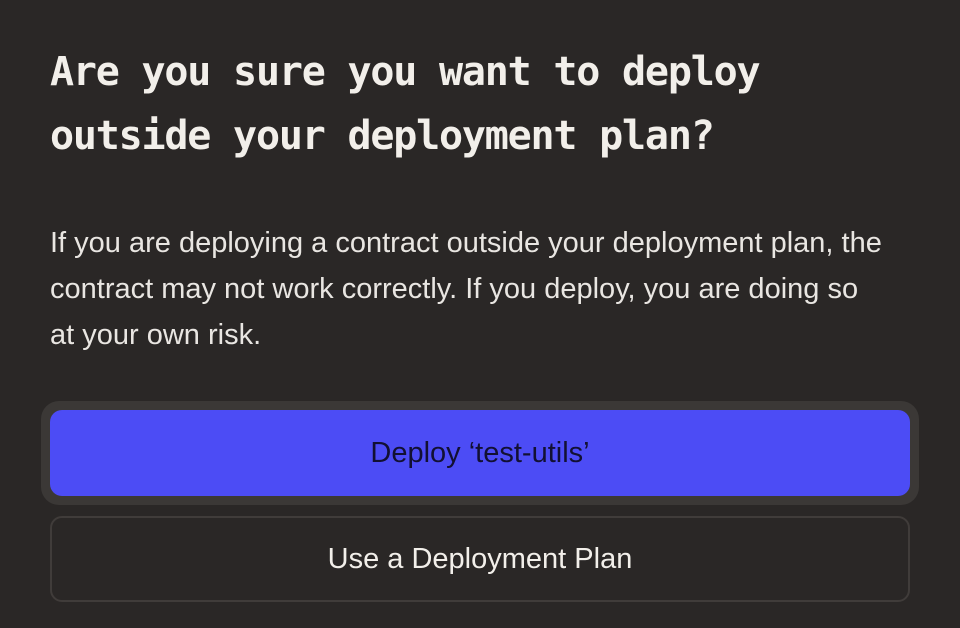 Image resolution: width=960 pixels, height=628 pixels. I want to click on use-deployment-plan-button-label: Use a Deployment Plan, so click(480, 558).